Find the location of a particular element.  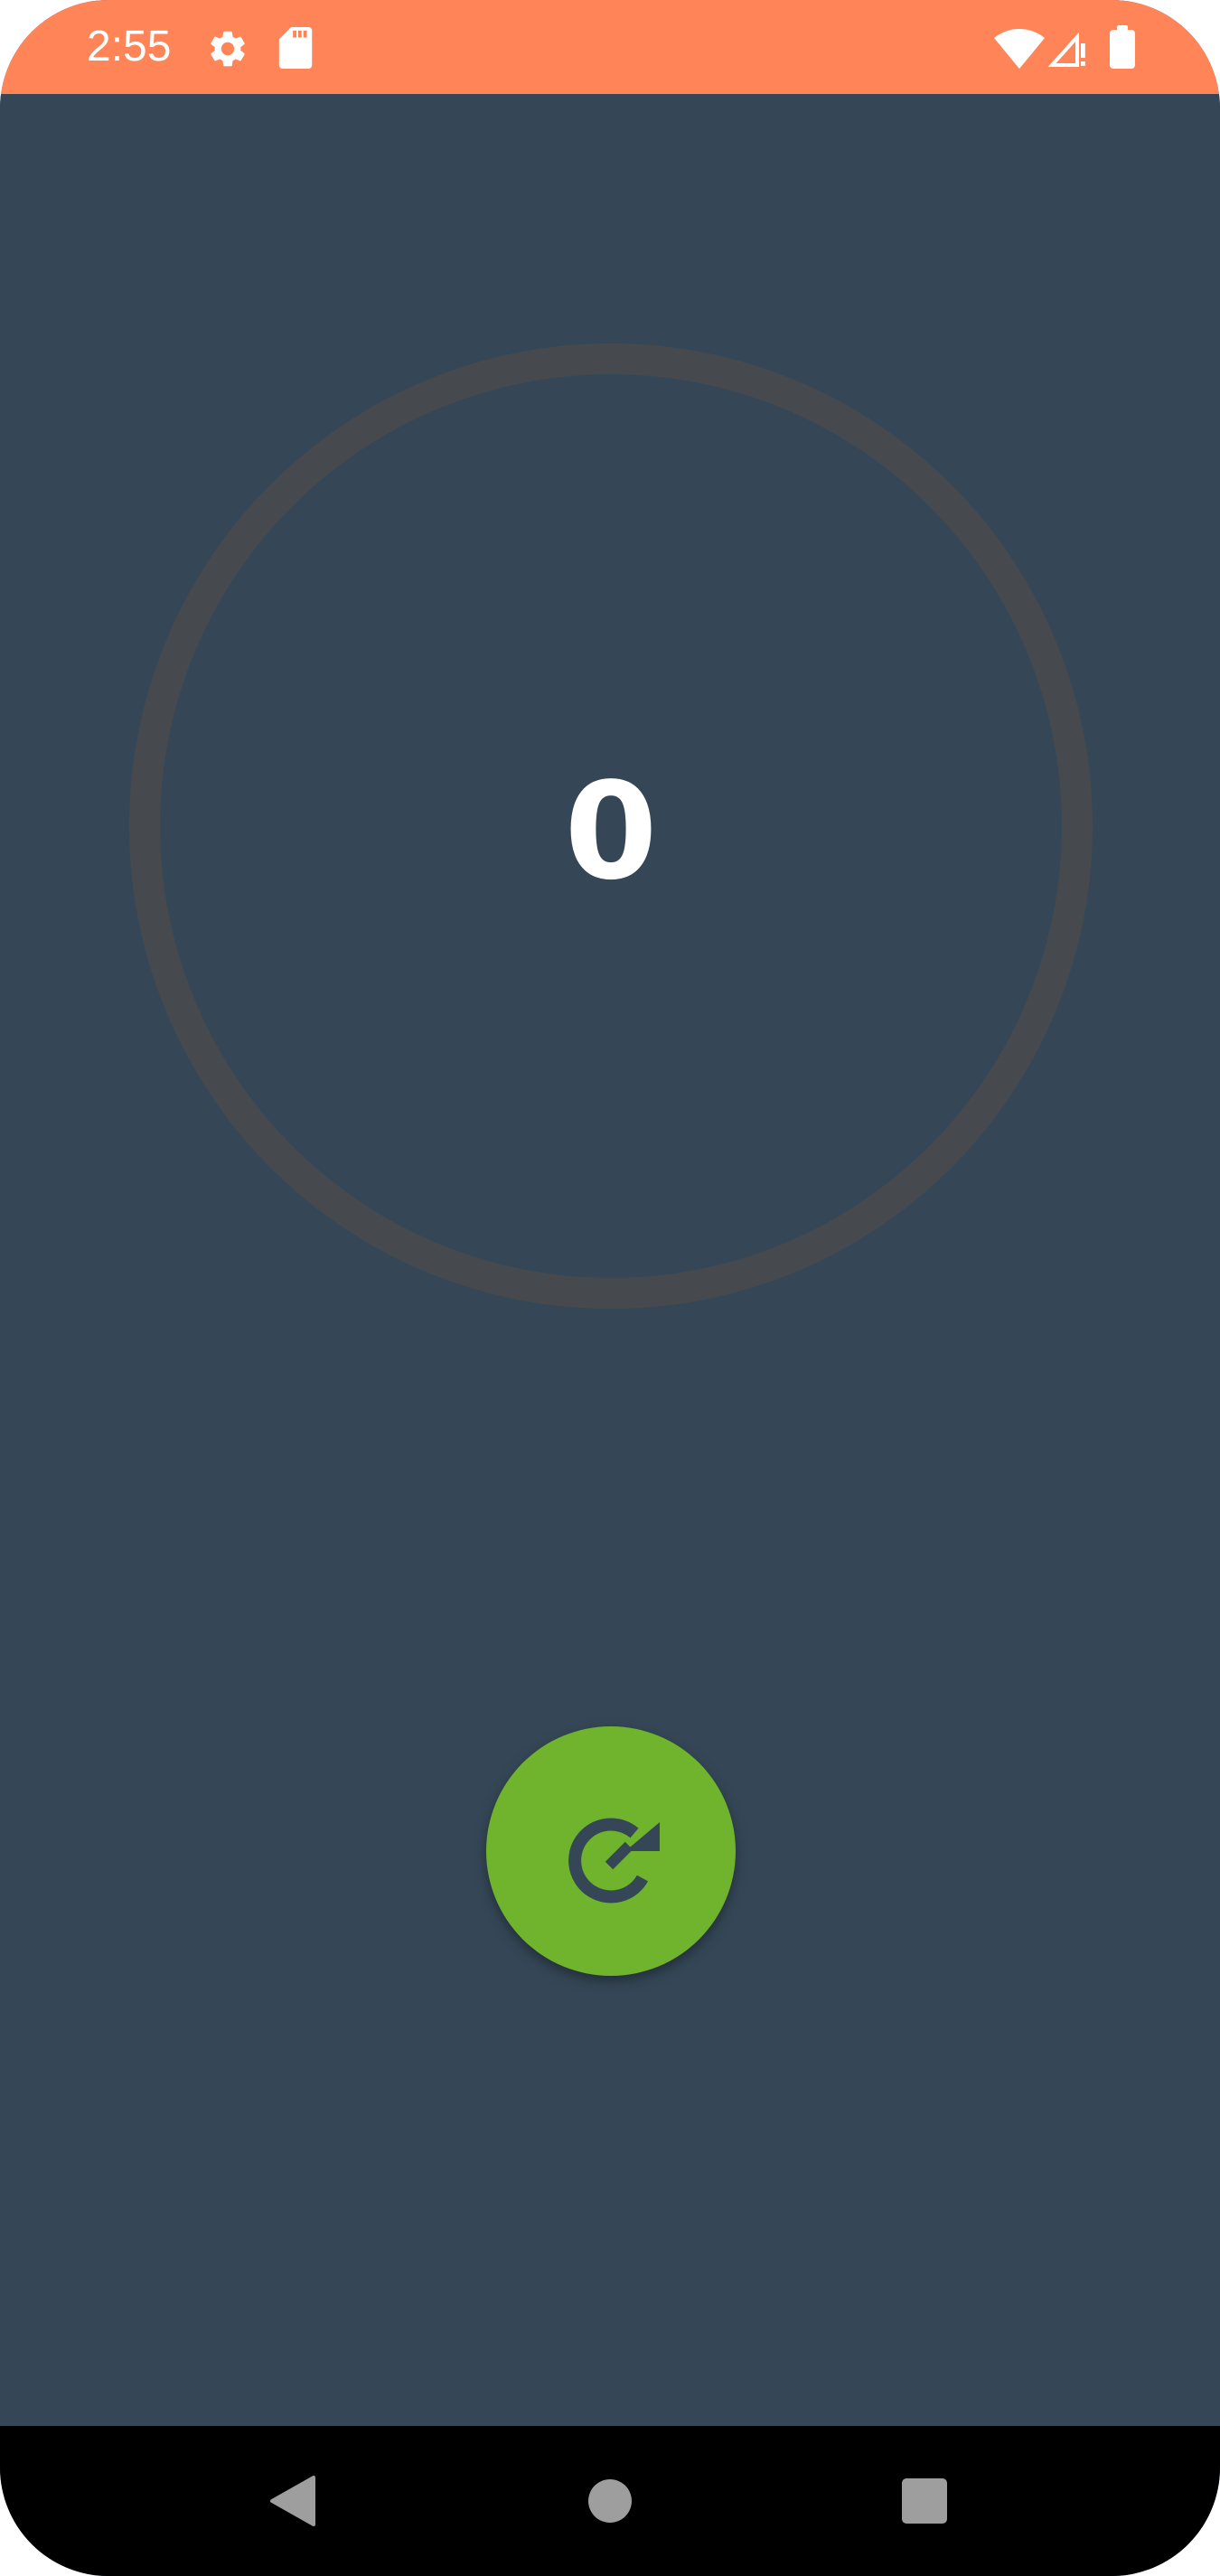

back-icon is located at coordinates (292, 2501).